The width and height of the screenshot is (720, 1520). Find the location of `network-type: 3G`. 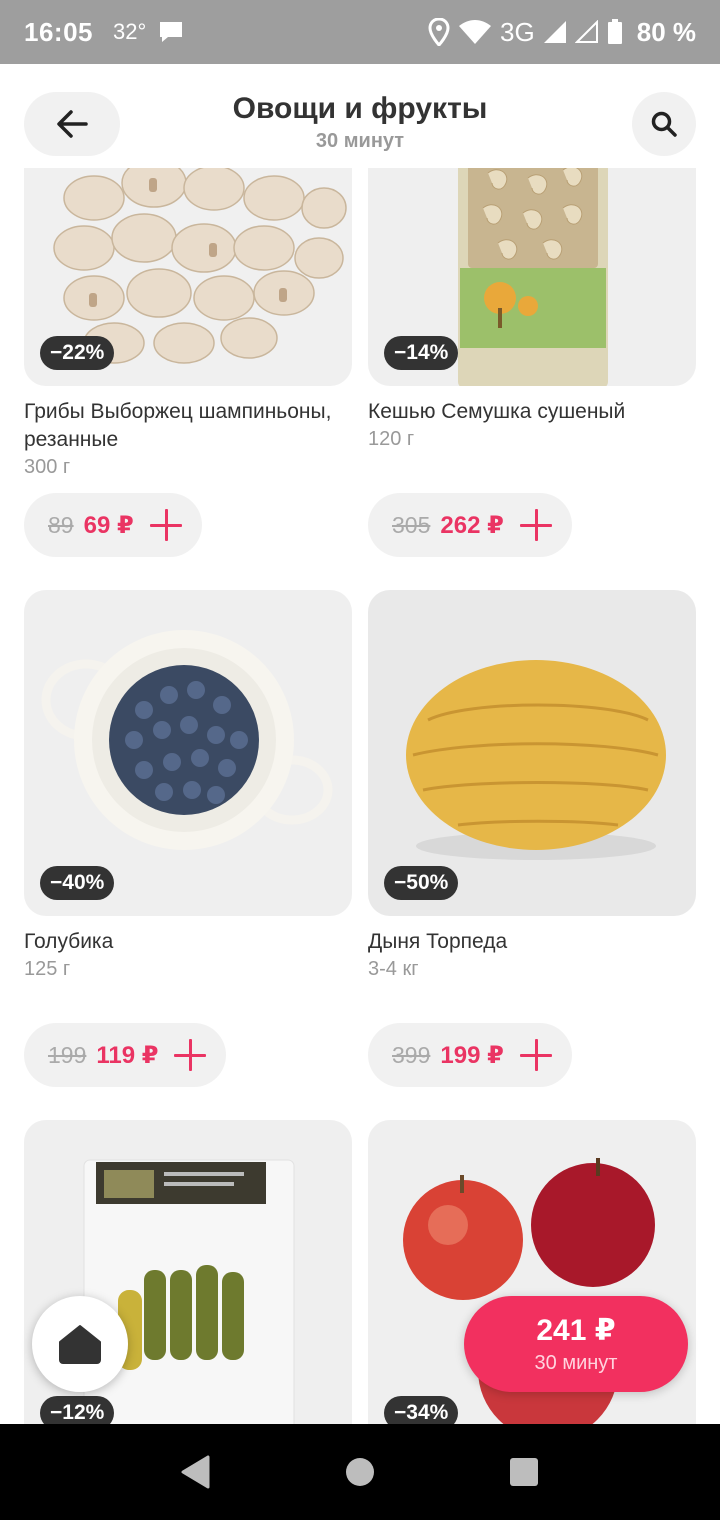

network-type: 3G is located at coordinates (517, 31).